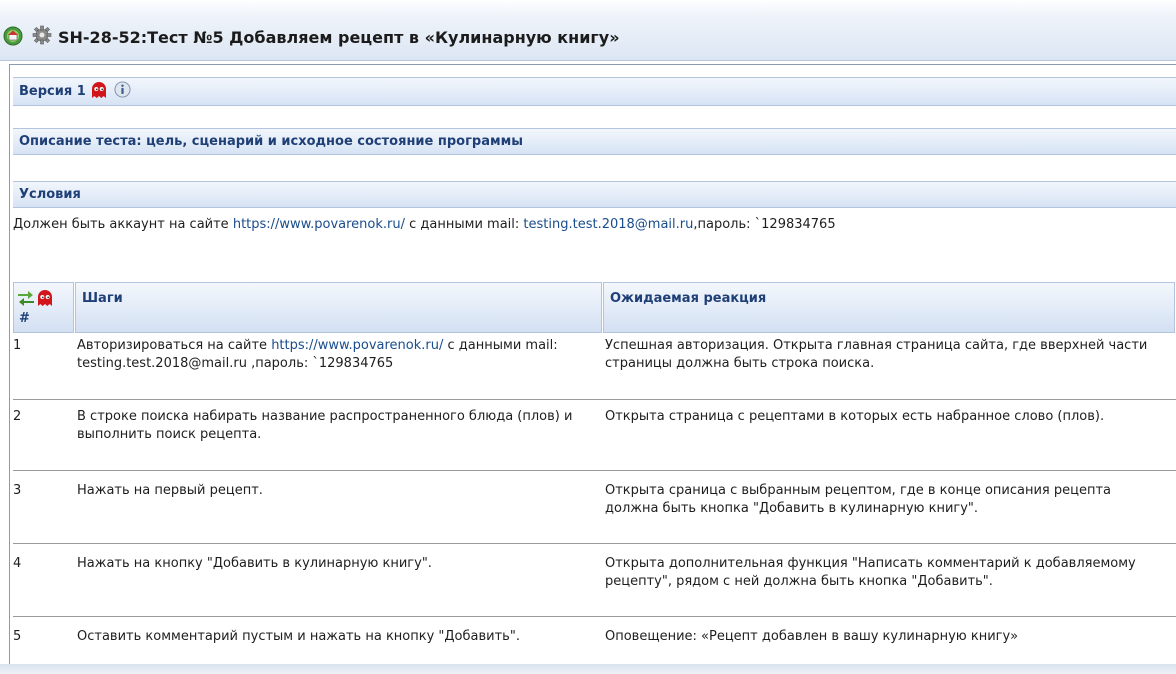 Image resolution: width=1176 pixels, height=674 pixels. I want to click on conditions-label: Условия, so click(50, 194).